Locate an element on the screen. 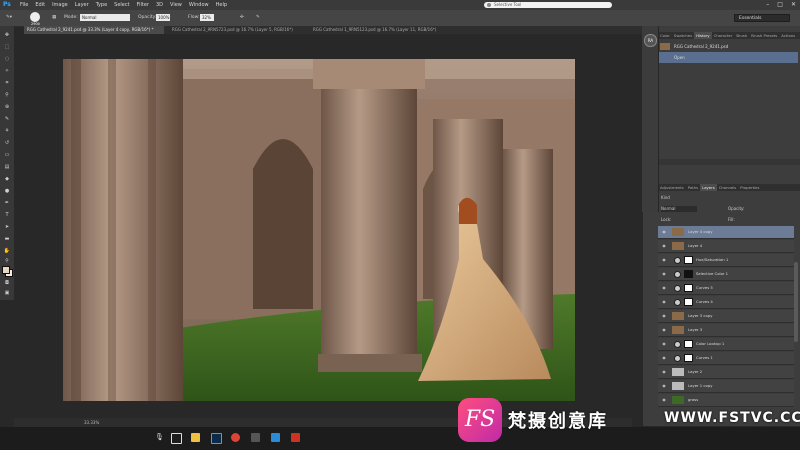 Image resolution: width=800 pixels, height=450 pixels. foreground-color-swatch is located at coordinates (6, 270).